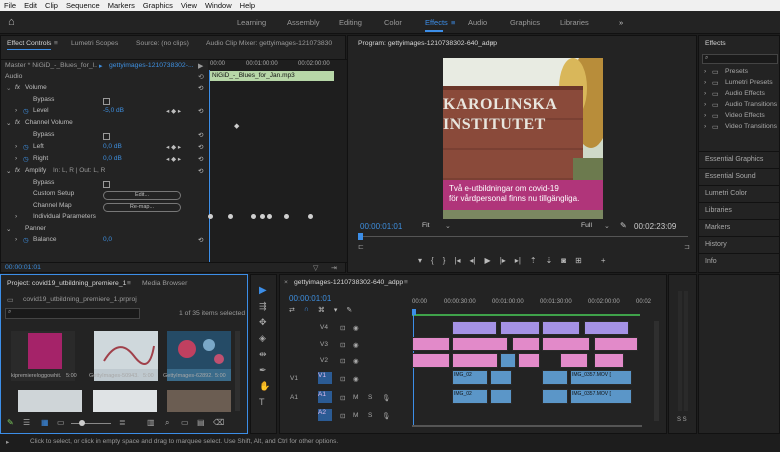 Image resolution: width=780 pixels, height=452 pixels. I want to click on list-view-icon: ☰, so click(26, 422).